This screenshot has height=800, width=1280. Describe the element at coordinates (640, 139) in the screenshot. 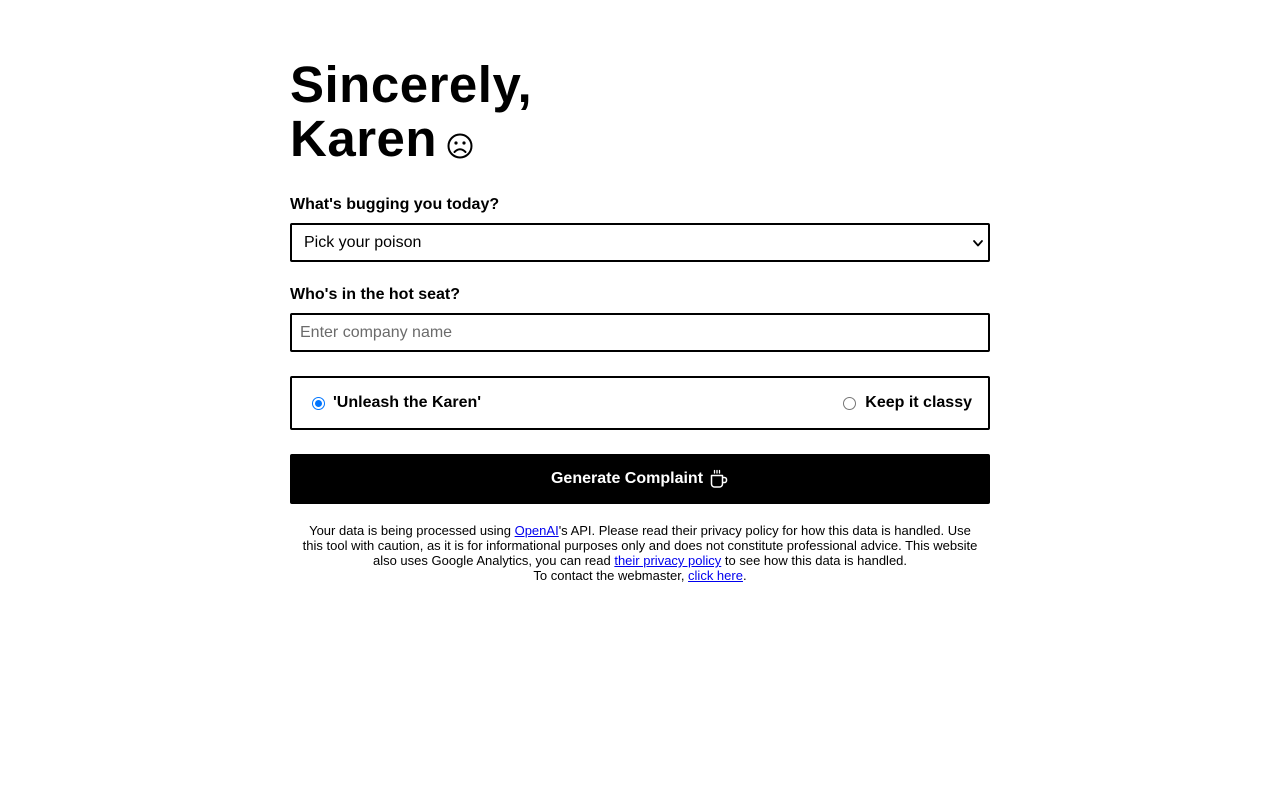

I see `title-line-2: Karen` at that location.